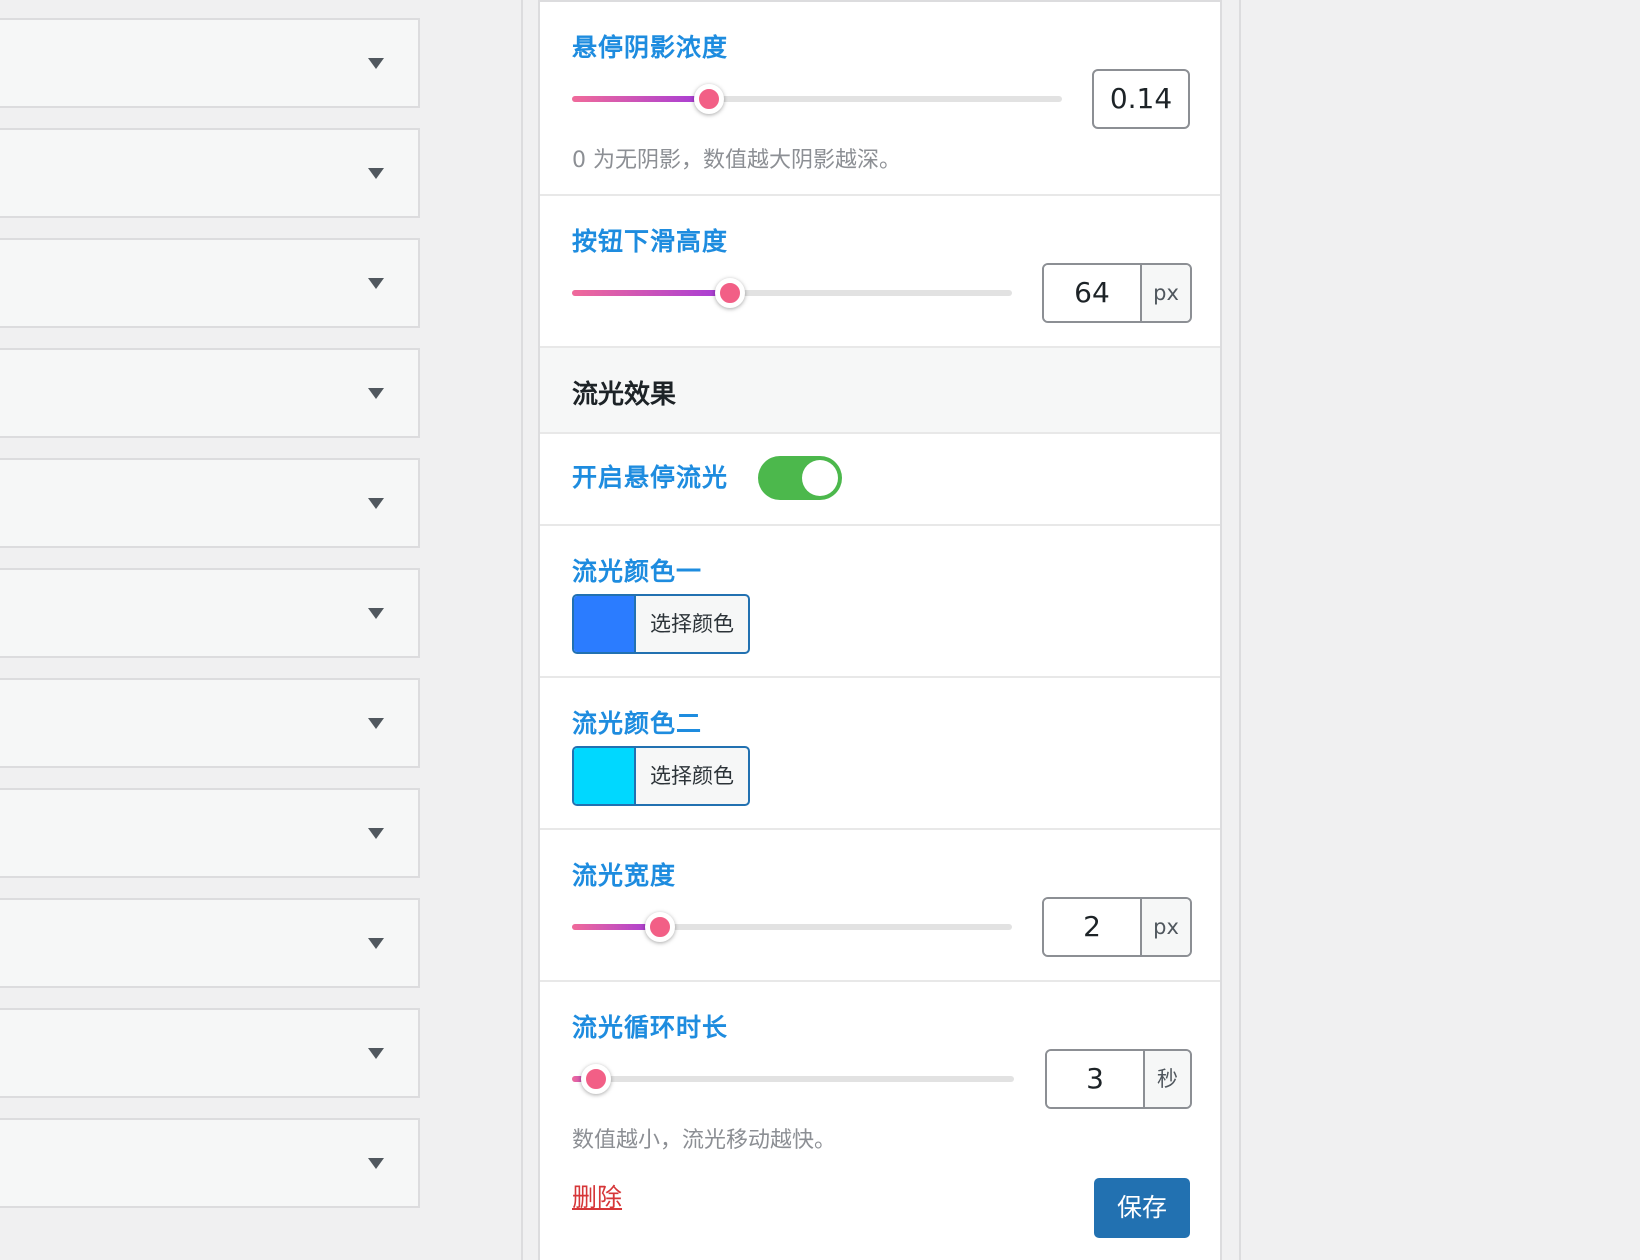 Image resolution: width=1640 pixels, height=1260 pixels. I want to click on unit-label: 秒, so click(1166, 1079).